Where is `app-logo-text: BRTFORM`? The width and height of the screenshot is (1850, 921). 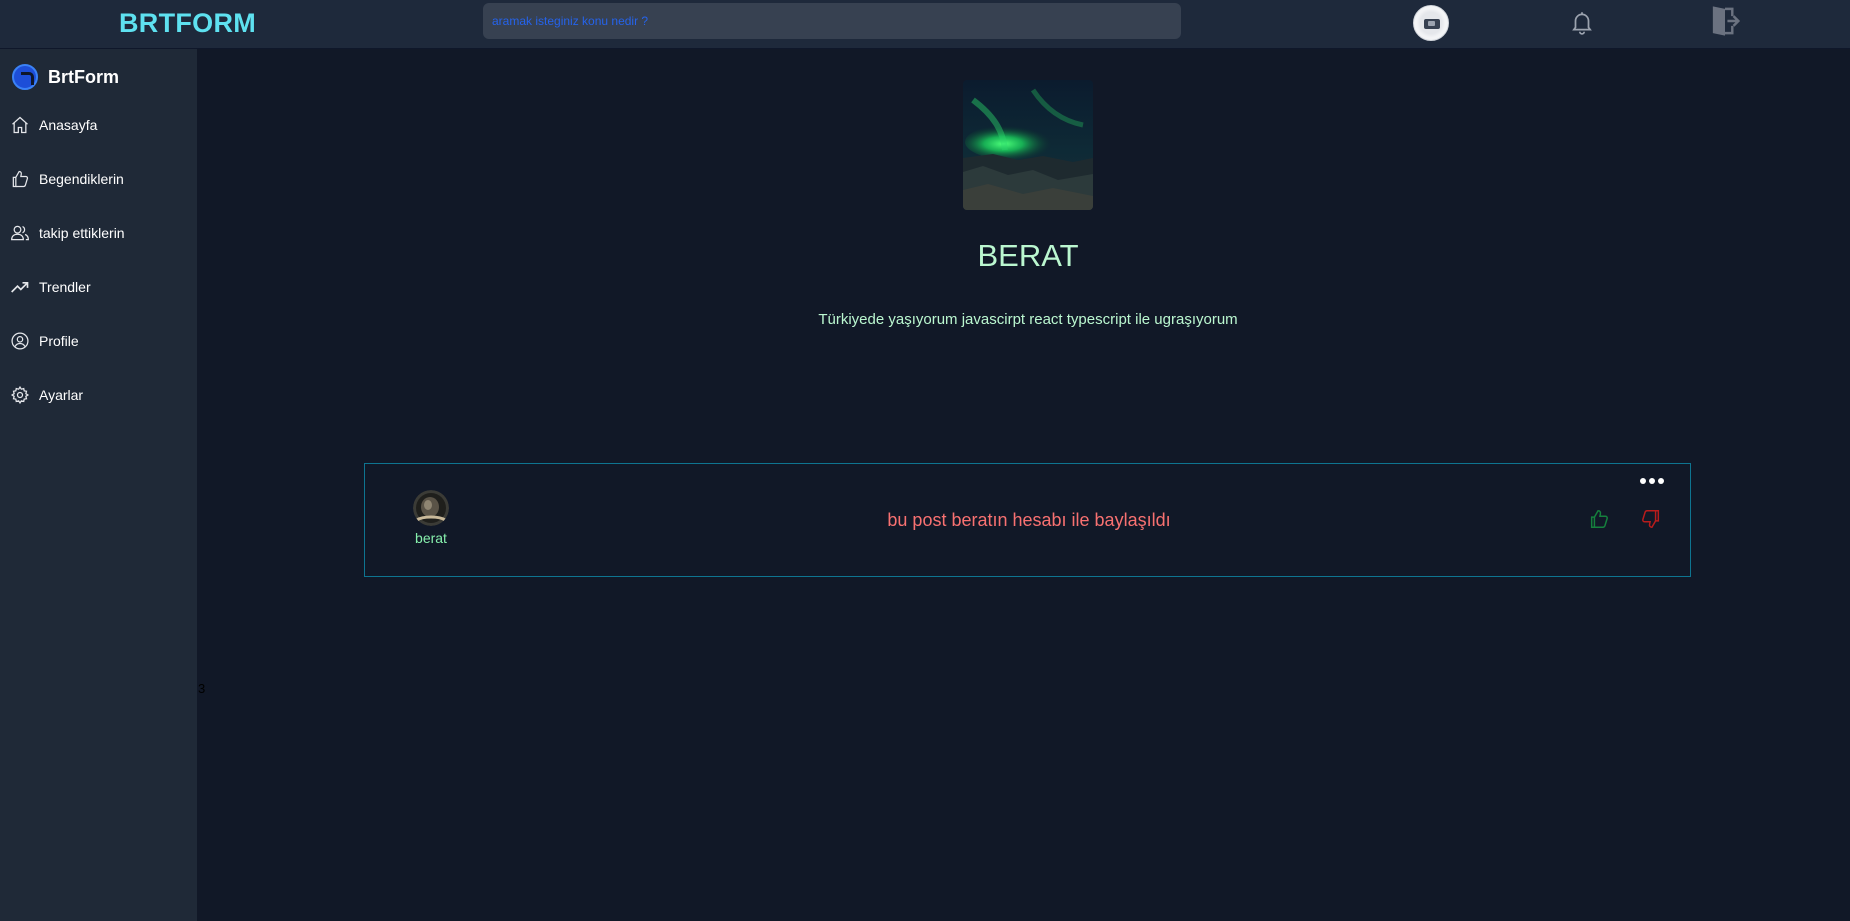 app-logo-text: BRTFORM is located at coordinates (187, 23).